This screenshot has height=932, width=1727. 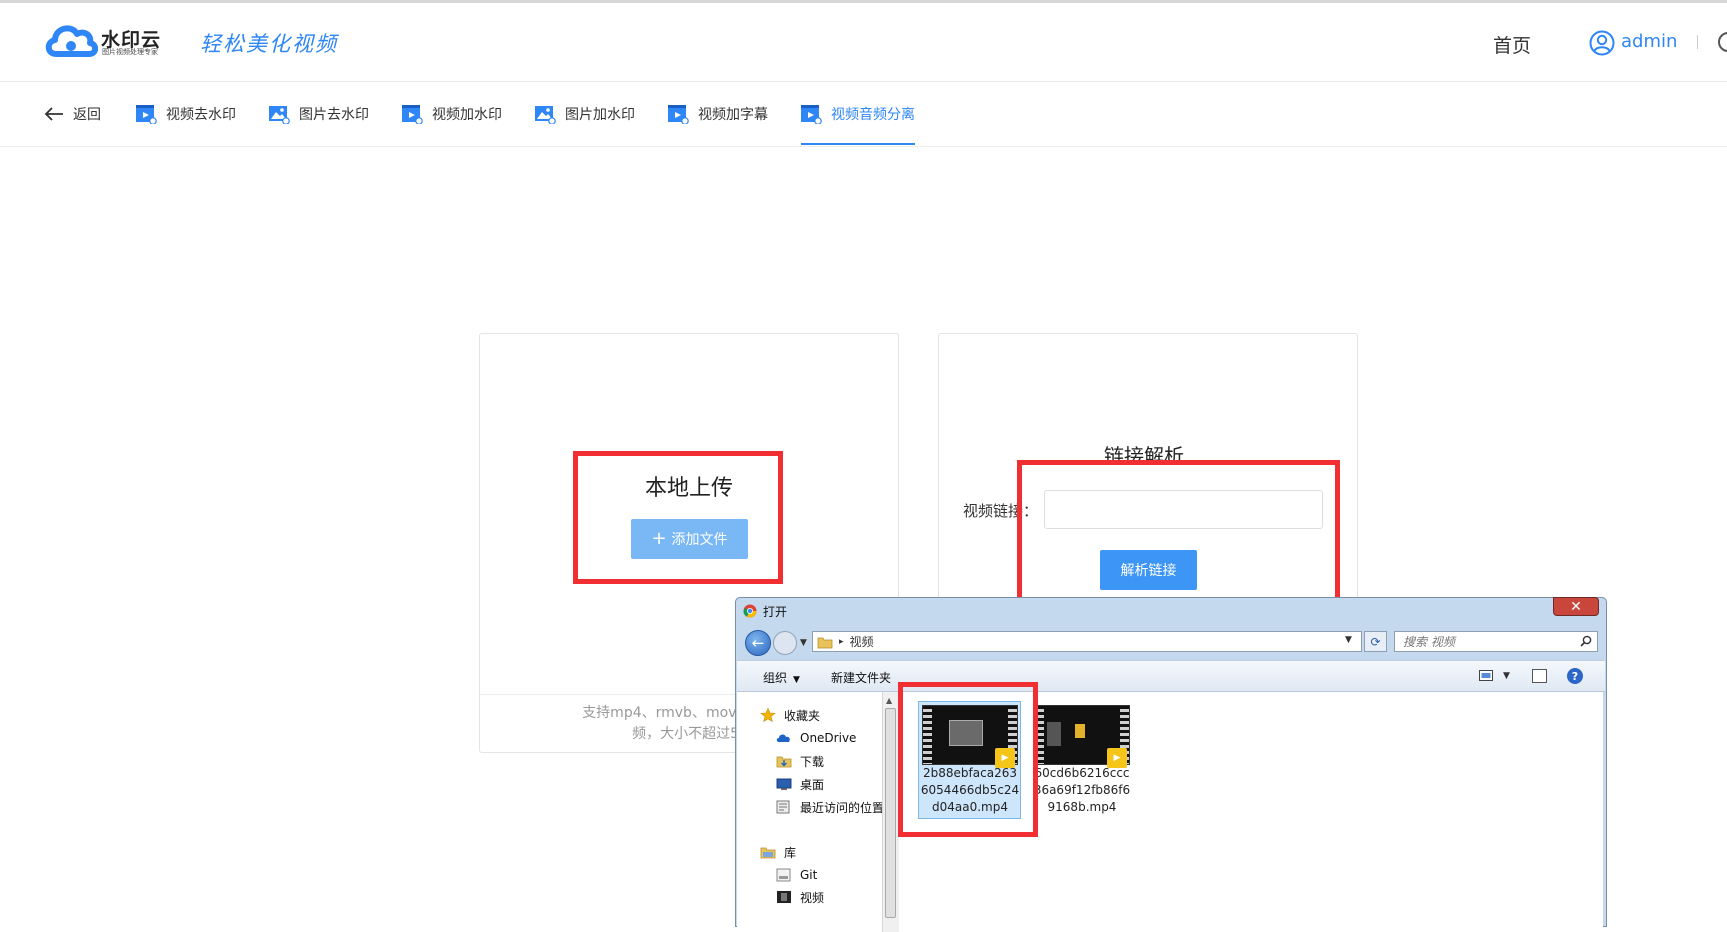 I want to click on tool-label: 视频音频分离, so click(x=873, y=115).